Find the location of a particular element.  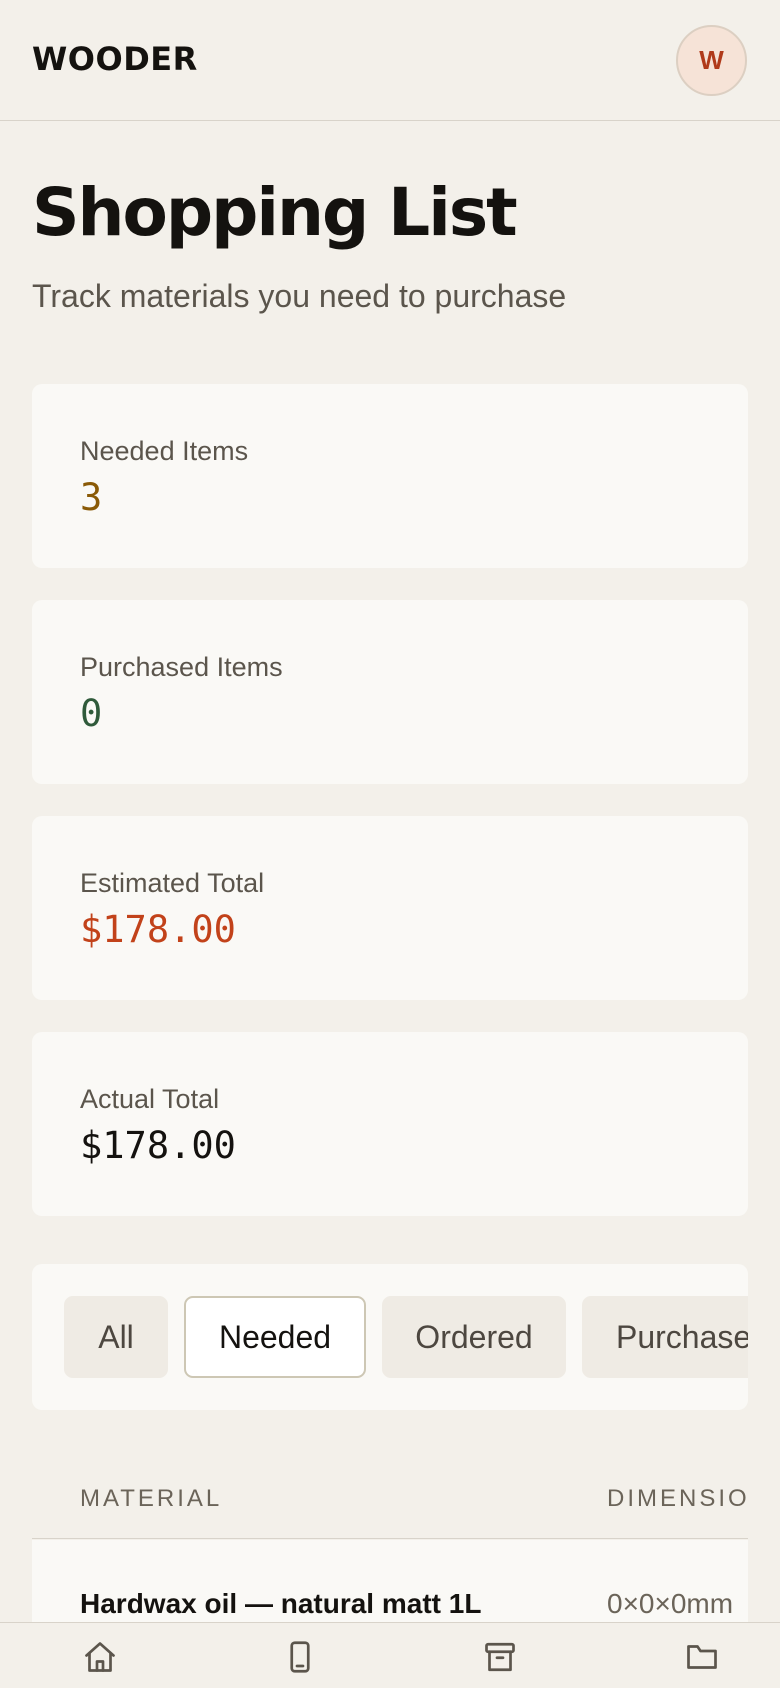

table-header: MATERIAL DIMENSION is located at coordinates (390, 1502).